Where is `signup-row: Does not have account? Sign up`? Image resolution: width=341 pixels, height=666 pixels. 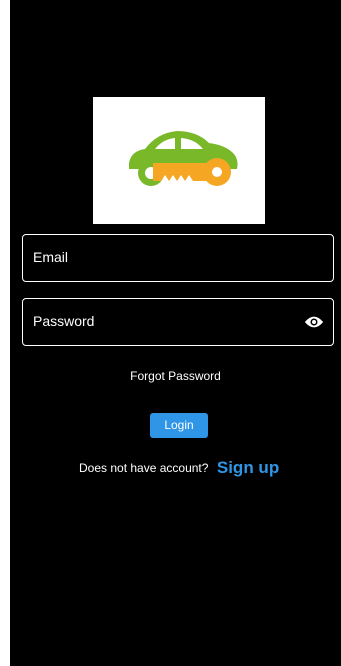 signup-row: Does not have account? Sign up is located at coordinates (179, 468).